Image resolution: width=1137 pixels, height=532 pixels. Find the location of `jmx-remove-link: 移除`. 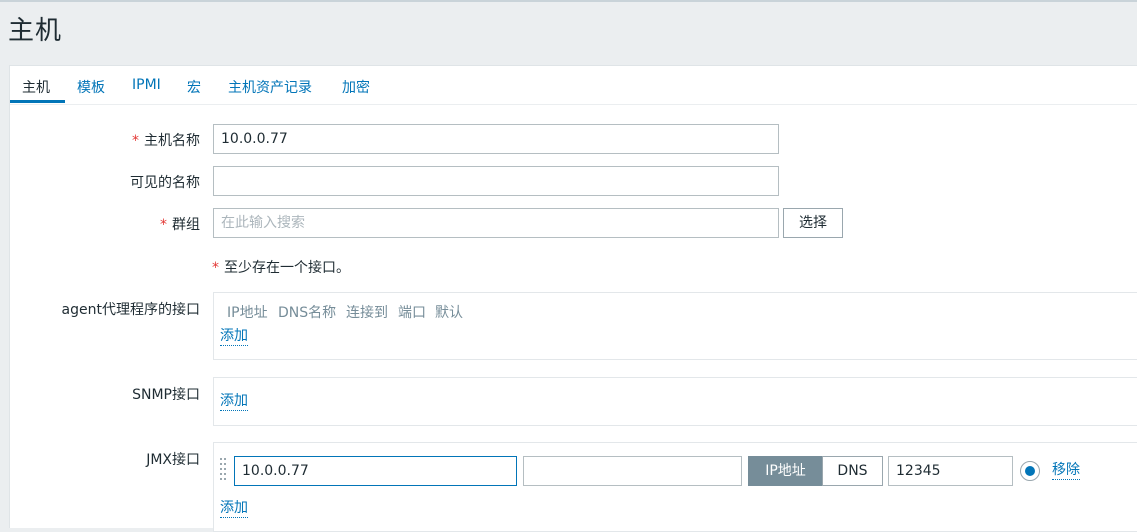

jmx-remove-link: 移除 is located at coordinates (1066, 471).